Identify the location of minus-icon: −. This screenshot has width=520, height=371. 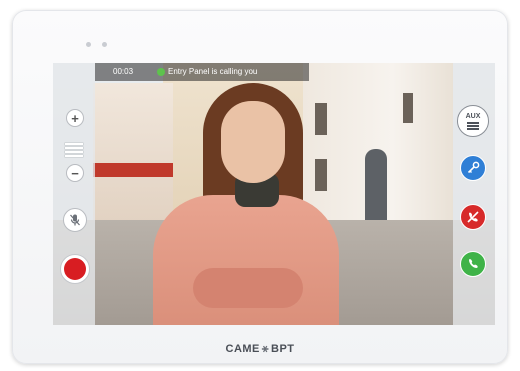
(75, 173).